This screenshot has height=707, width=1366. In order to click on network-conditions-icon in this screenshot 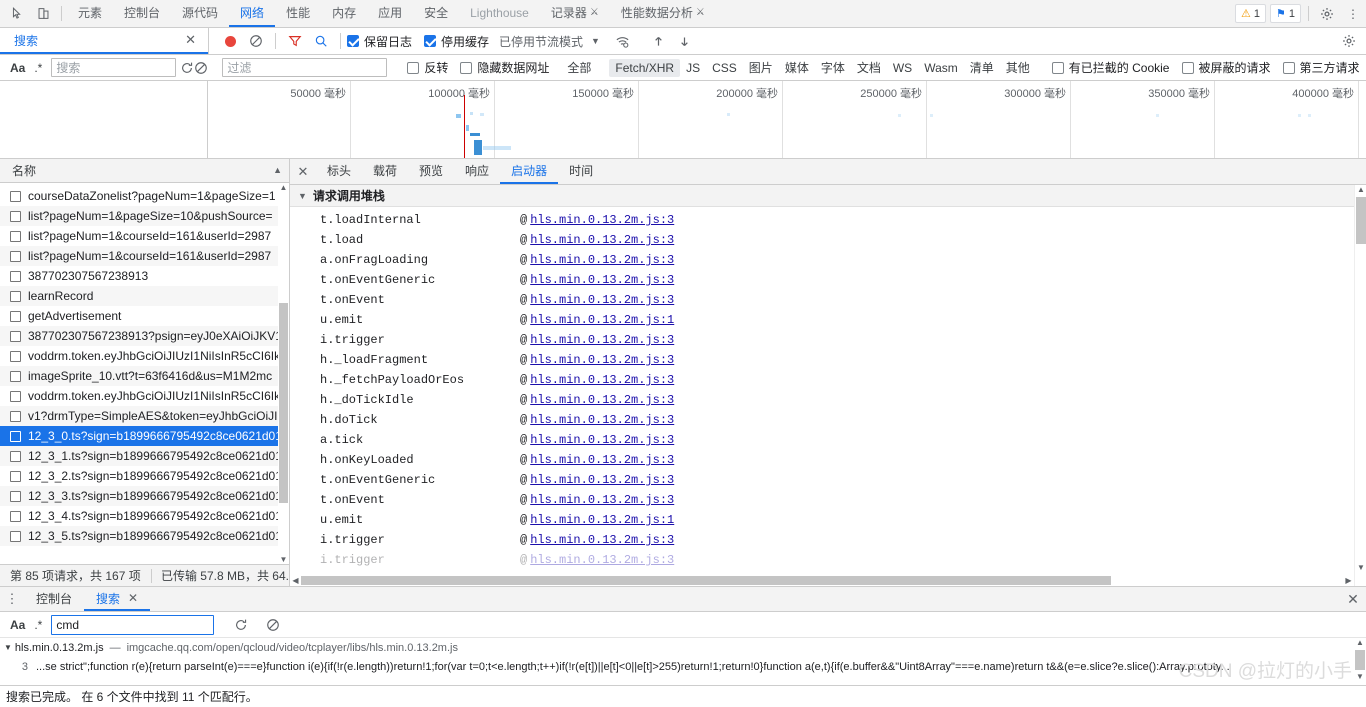, I will do `click(623, 41)`.